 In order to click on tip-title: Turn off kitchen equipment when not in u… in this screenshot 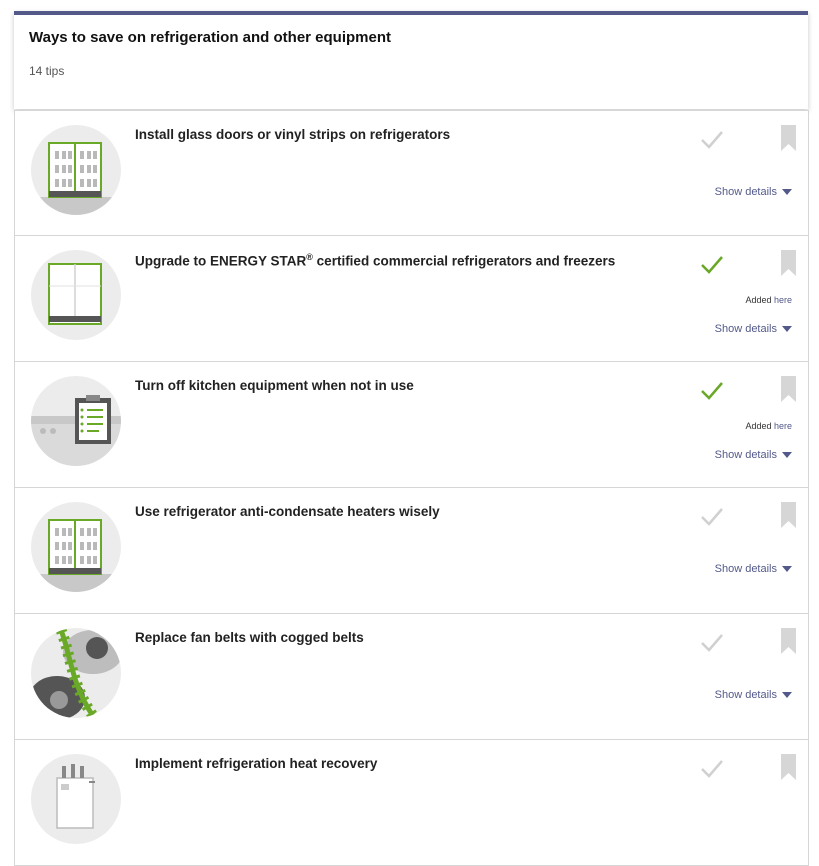, I will do `click(274, 385)`.